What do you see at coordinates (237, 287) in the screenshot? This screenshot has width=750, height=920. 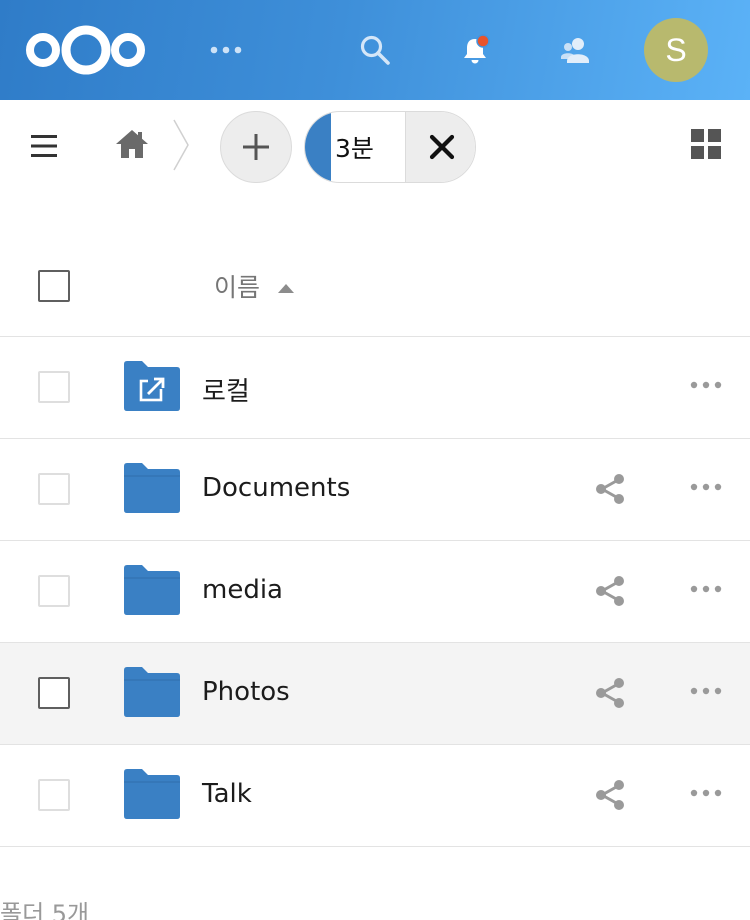 I see `name-column-label: 이름` at bounding box center [237, 287].